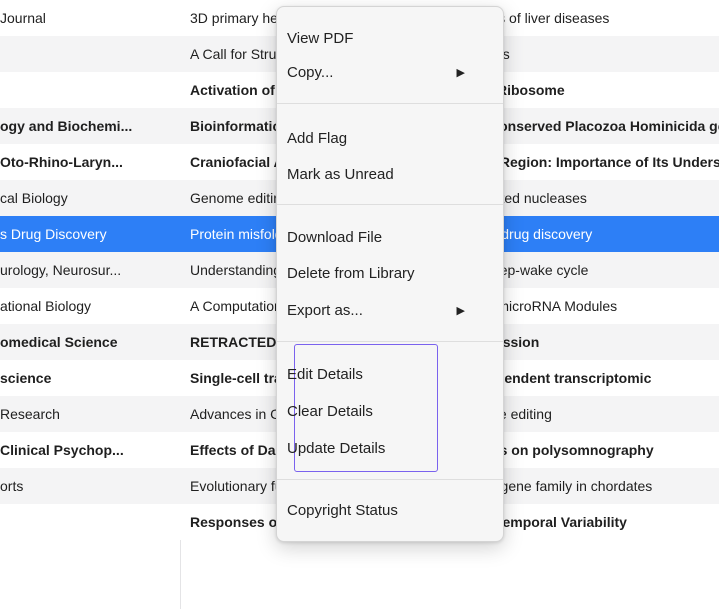 The image size is (719, 609). What do you see at coordinates (342, 510) in the screenshot?
I see `menu-item-label: Copyright Status` at bounding box center [342, 510].